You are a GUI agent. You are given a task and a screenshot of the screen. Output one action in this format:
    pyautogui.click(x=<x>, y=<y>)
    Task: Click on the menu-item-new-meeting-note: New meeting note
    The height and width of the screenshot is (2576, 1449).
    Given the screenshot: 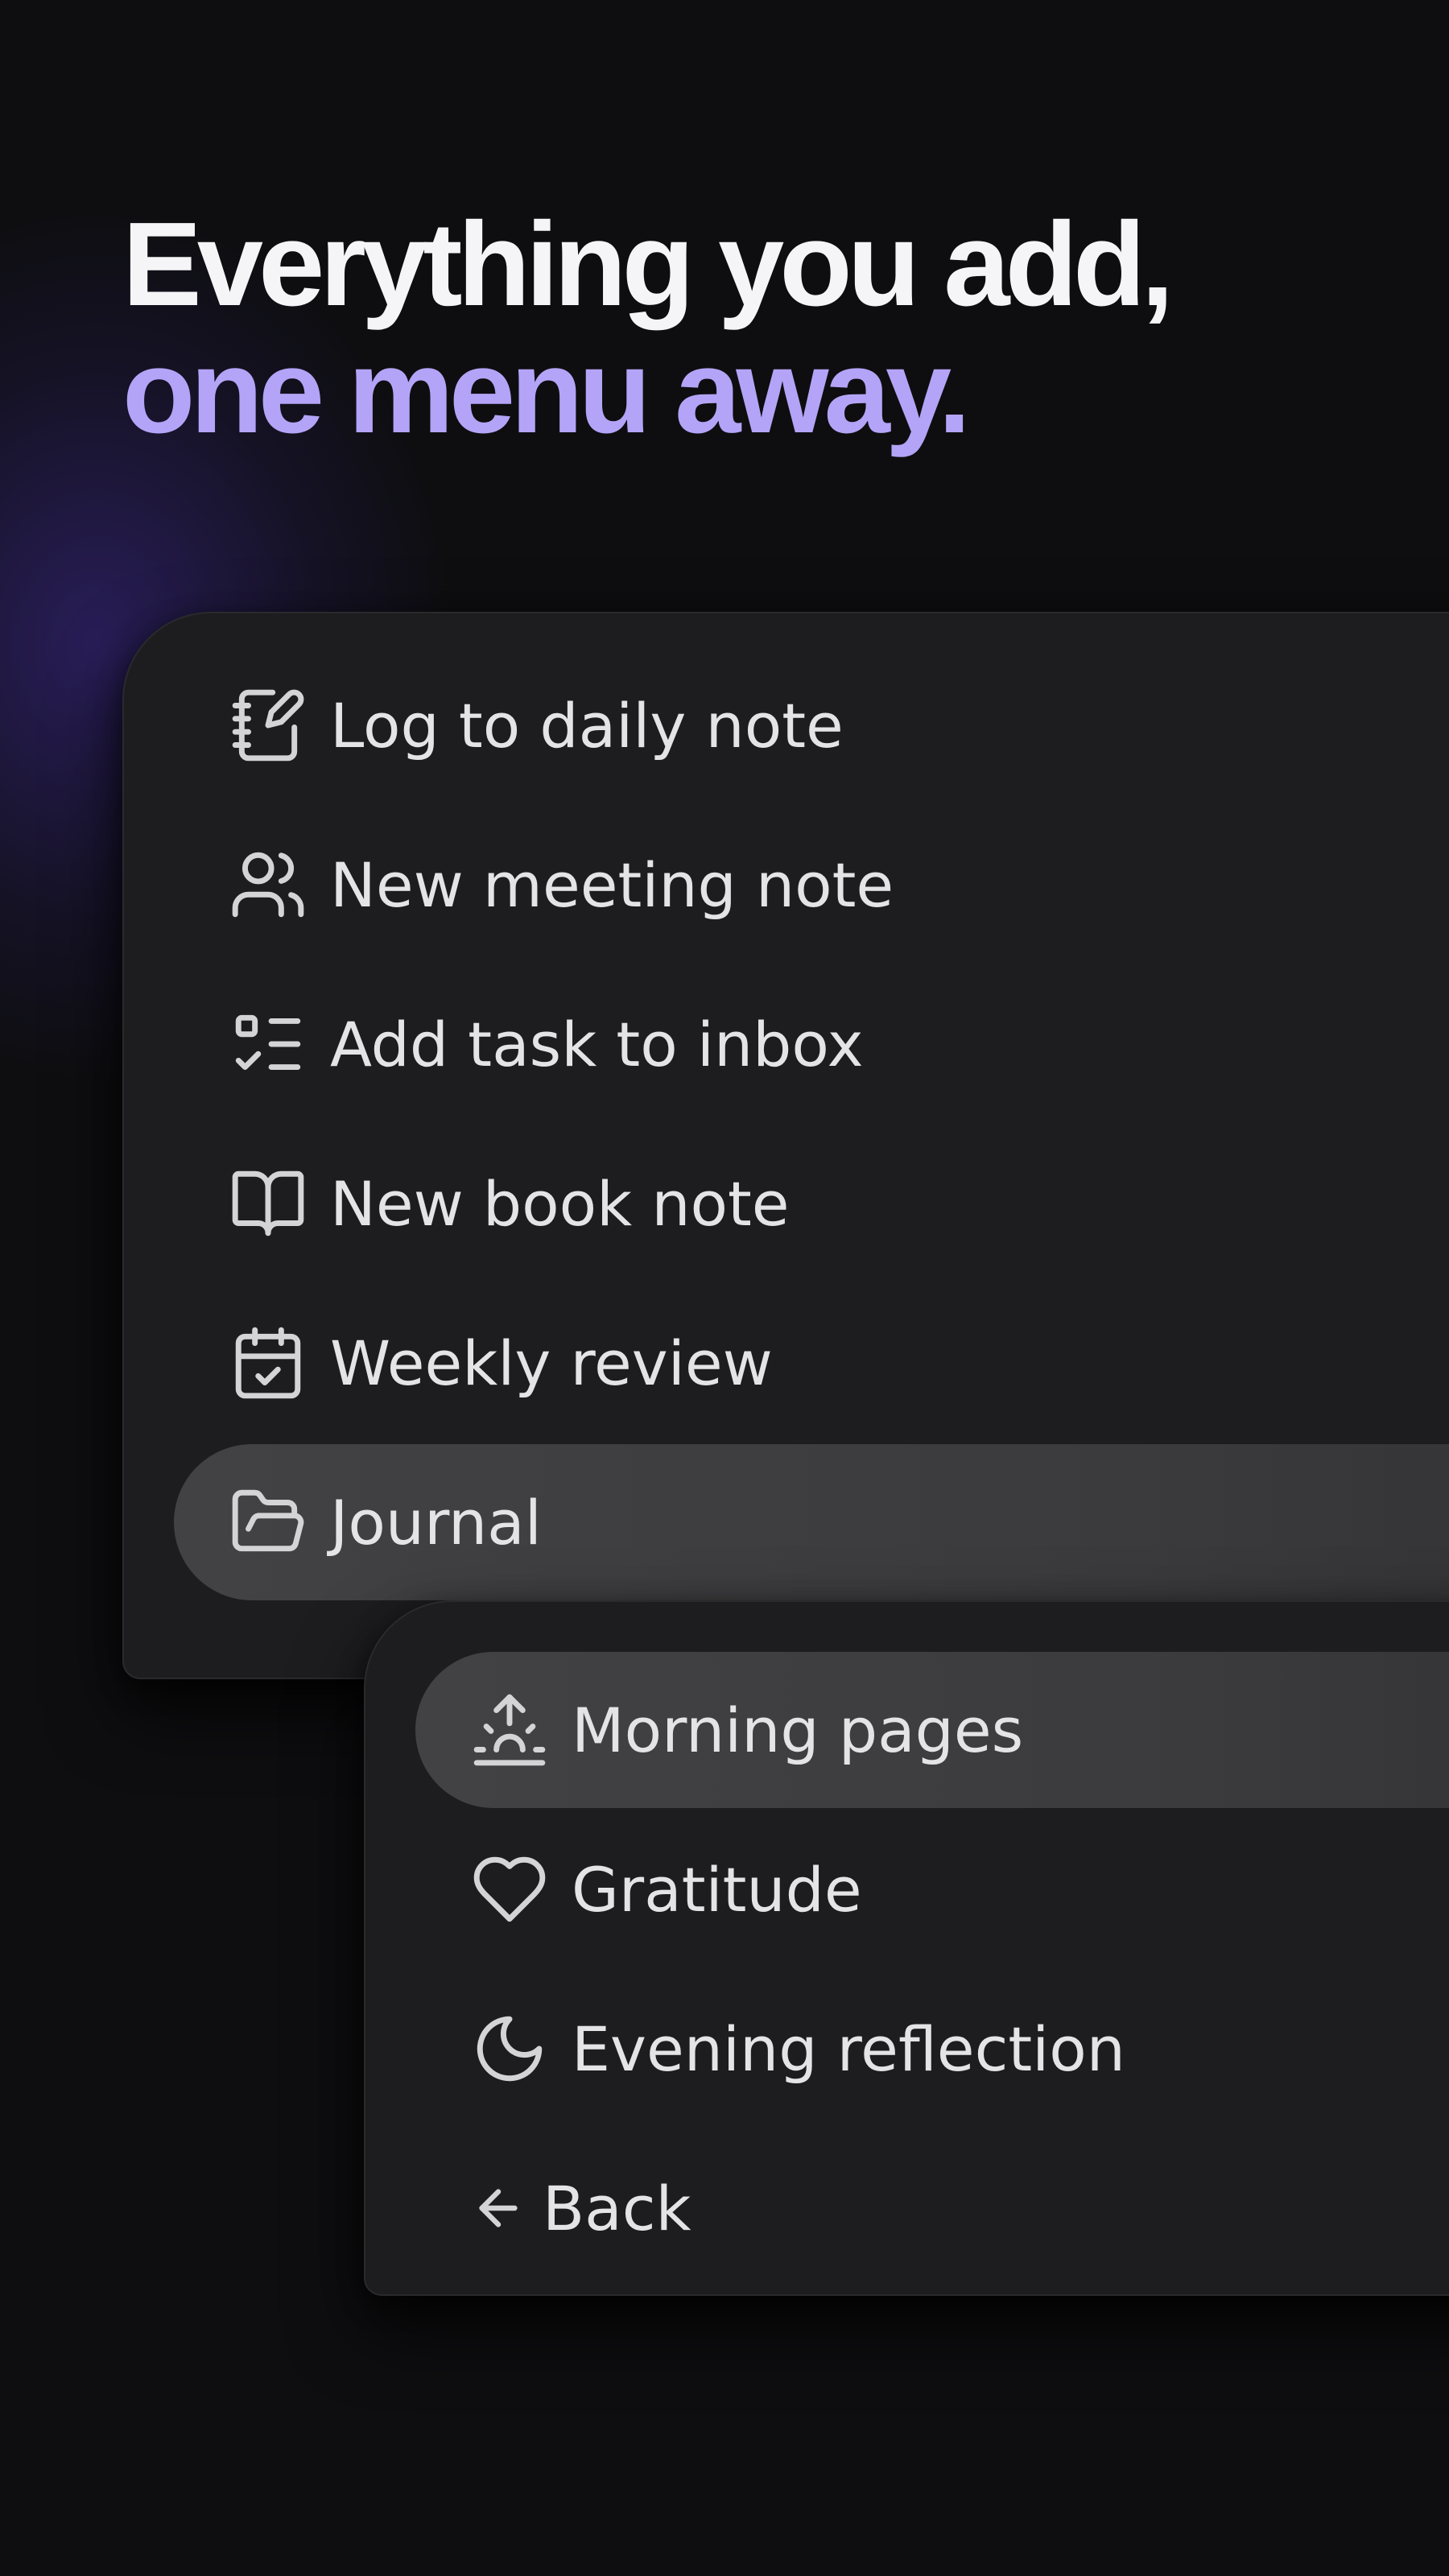 What is the action you would take?
    pyautogui.click(x=811, y=885)
    